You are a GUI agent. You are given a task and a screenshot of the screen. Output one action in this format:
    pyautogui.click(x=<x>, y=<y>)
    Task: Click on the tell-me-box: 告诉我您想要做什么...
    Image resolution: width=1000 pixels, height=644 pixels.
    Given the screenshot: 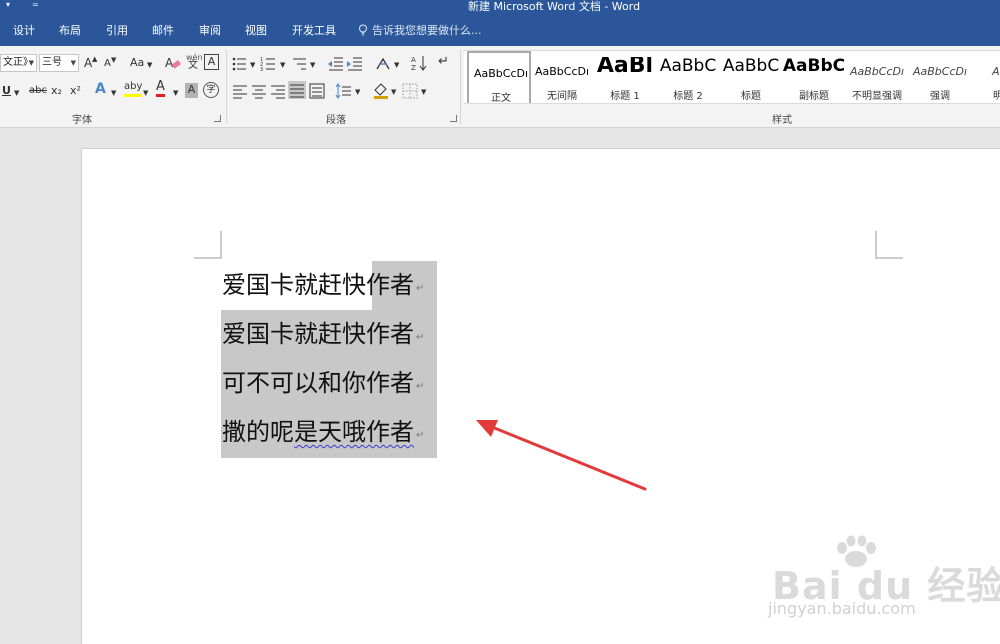 What is the action you would take?
    pyautogui.click(x=420, y=31)
    